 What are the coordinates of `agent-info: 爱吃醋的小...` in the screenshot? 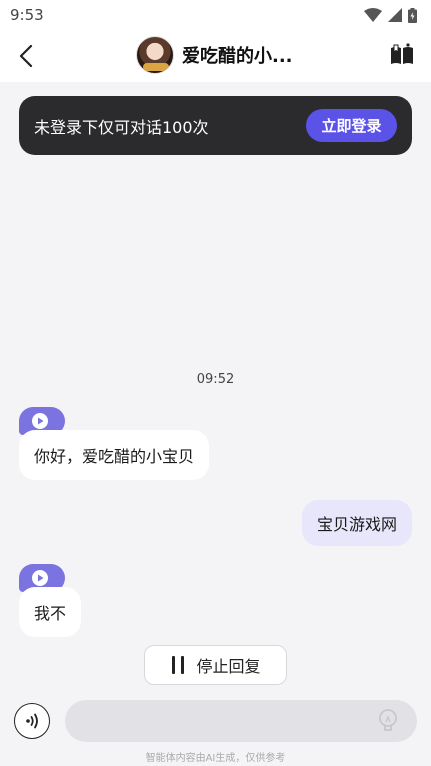 It's located at (214, 55).